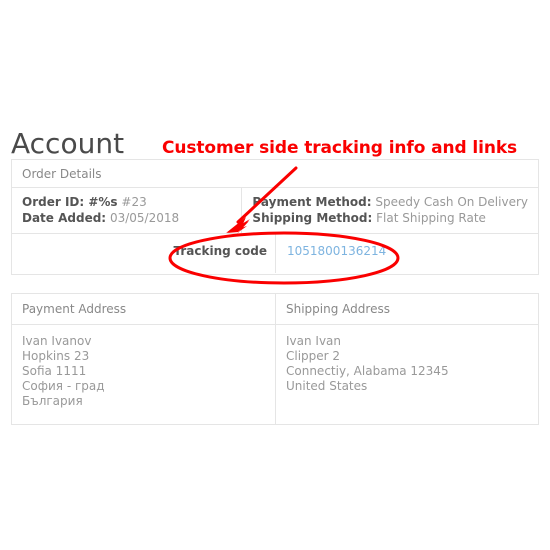 The image size is (550, 550). I want to click on order-id-value: #23, so click(134, 202).